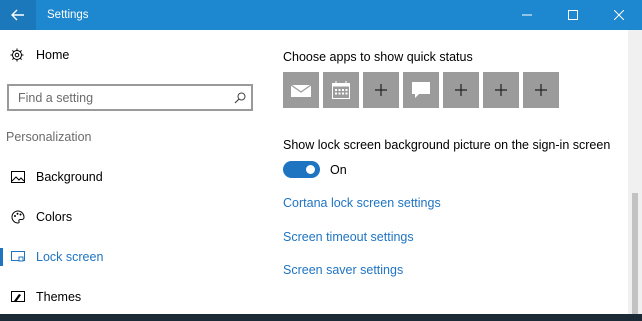 This screenshot has width=642, height=321. Describe the element at coordinates (59, 297) in the screenshot. I see `sidebar-item-label: Themes` at that location.